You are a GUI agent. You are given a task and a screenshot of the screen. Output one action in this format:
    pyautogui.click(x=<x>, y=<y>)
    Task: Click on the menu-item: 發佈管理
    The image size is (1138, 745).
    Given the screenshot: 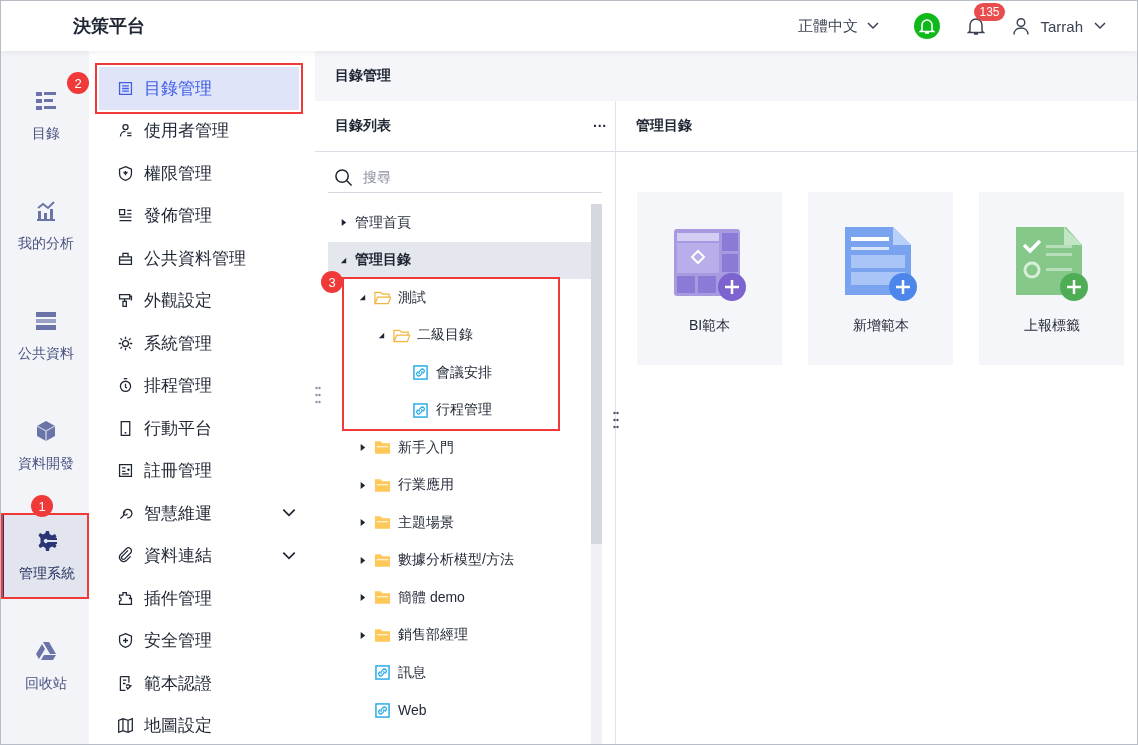 What is the action you would take?
    pyautogui.click(x=199, y=215)
    